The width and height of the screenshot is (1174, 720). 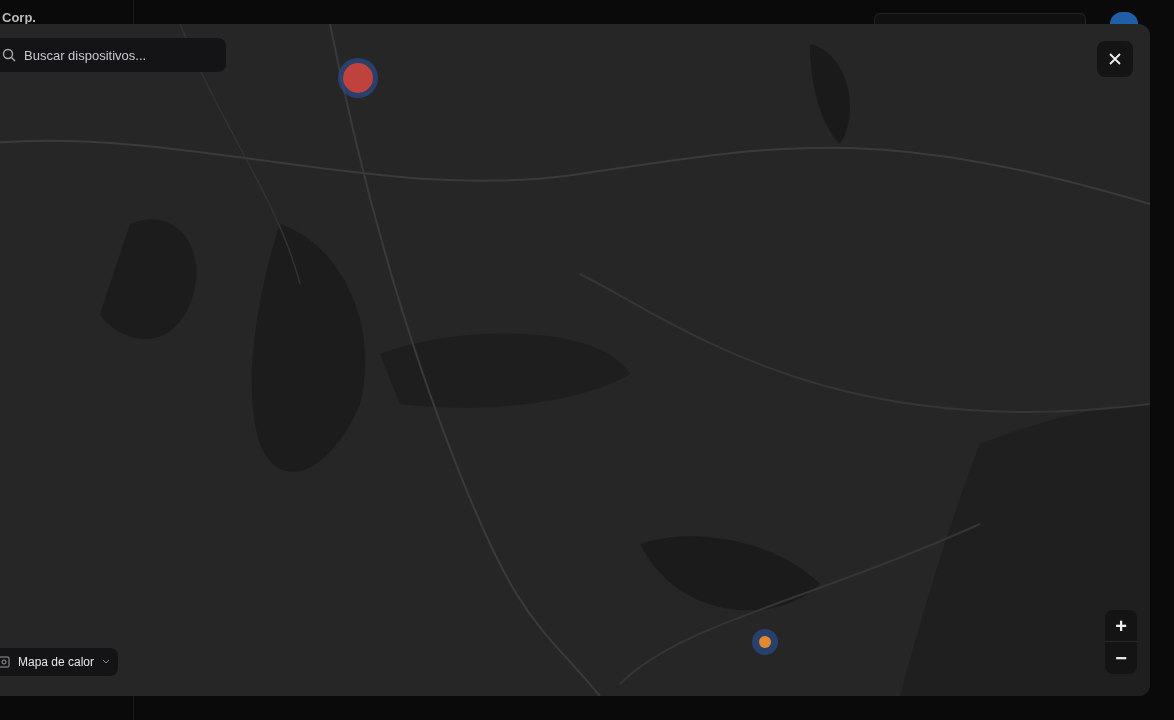 What do you see at coordinates (5, 662) in the screenshot?
I see `layers-icon` at bounding box center [5, 662].